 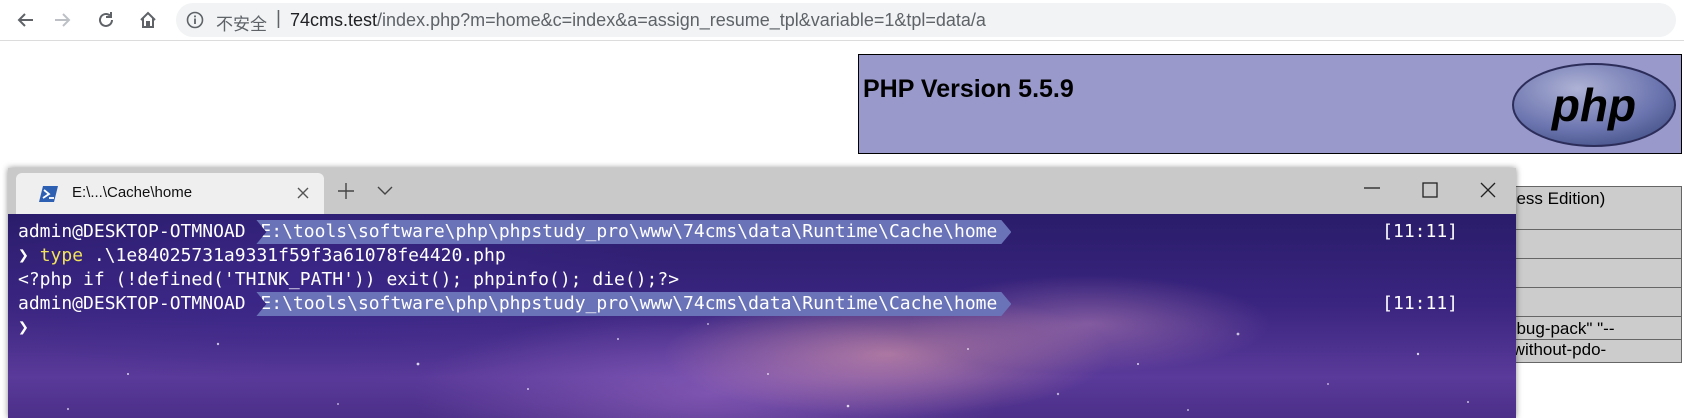 What do you see at coordinates (132, 192) in the screenshot?
I see `terminal-tab-title: E:\...\Cache\home` at bounding box center [132, 192].